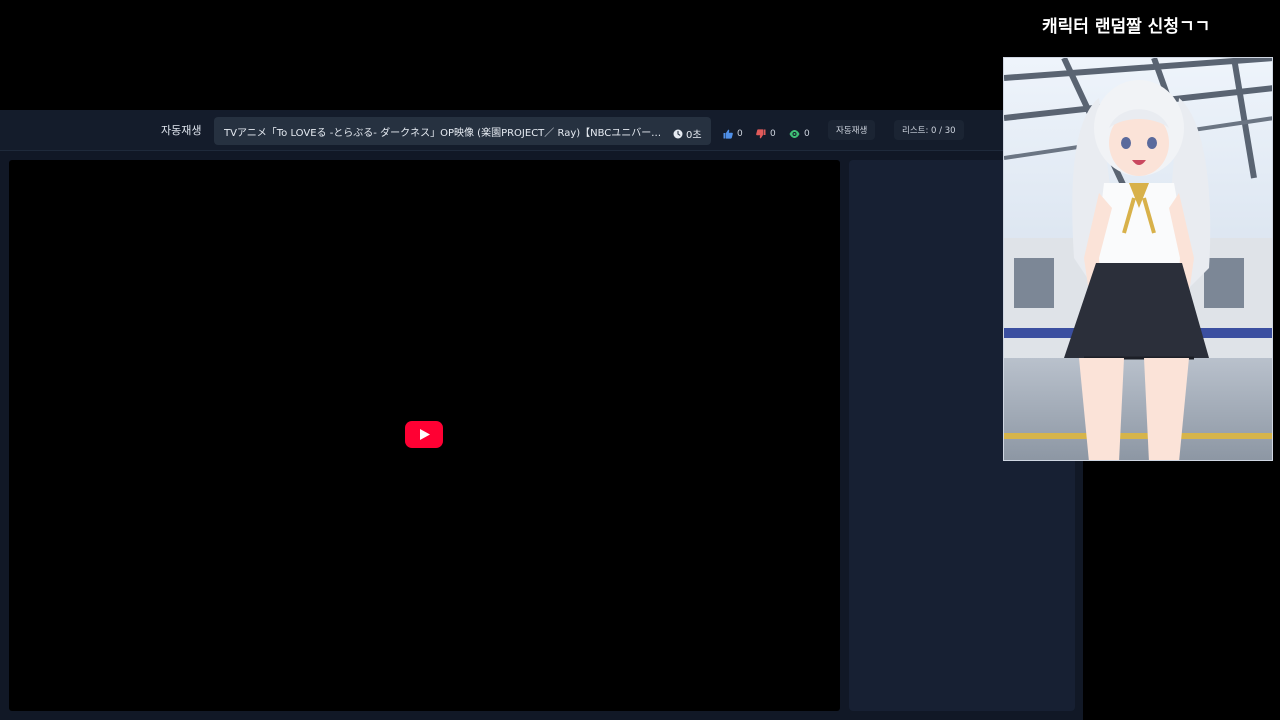 This screenshot has width=1280, height=720. I want to click on overlay-title: 캐릭터 랜덤짤 신청ㄱㄱ, so click(1126, 27).